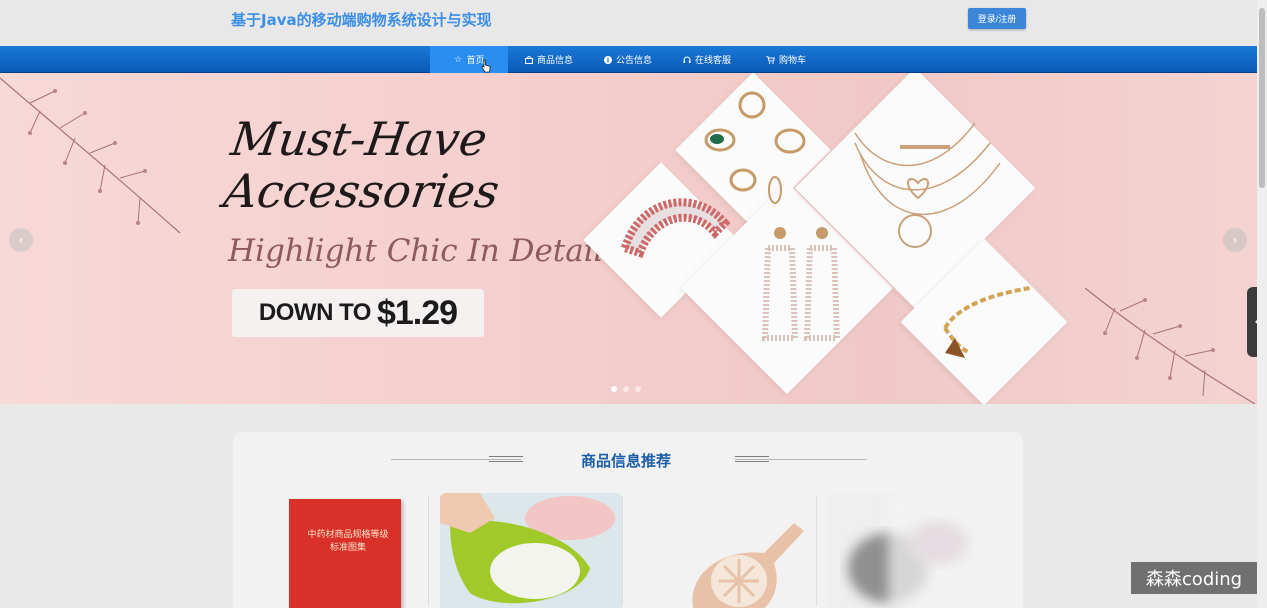  Describe the element at coordinates (607, 59) in the screenshot. I see `info-icon` at that location.